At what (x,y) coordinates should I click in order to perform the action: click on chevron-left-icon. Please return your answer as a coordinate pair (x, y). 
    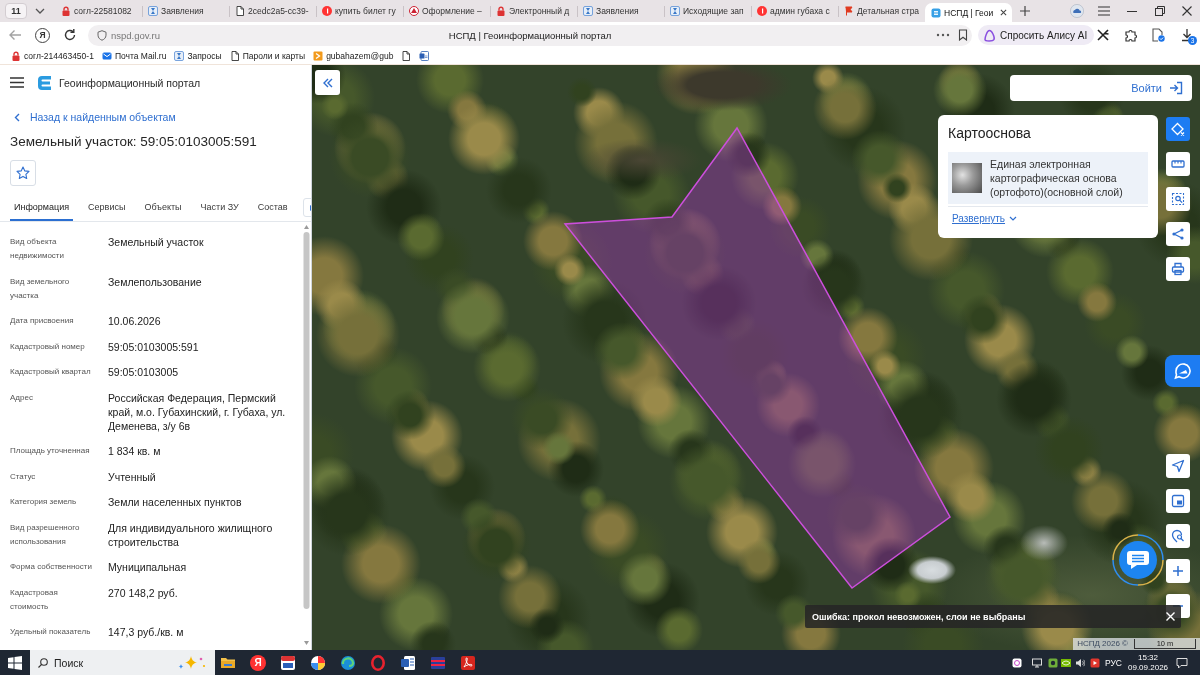
    Looking at the image, I should click on (17, 117).